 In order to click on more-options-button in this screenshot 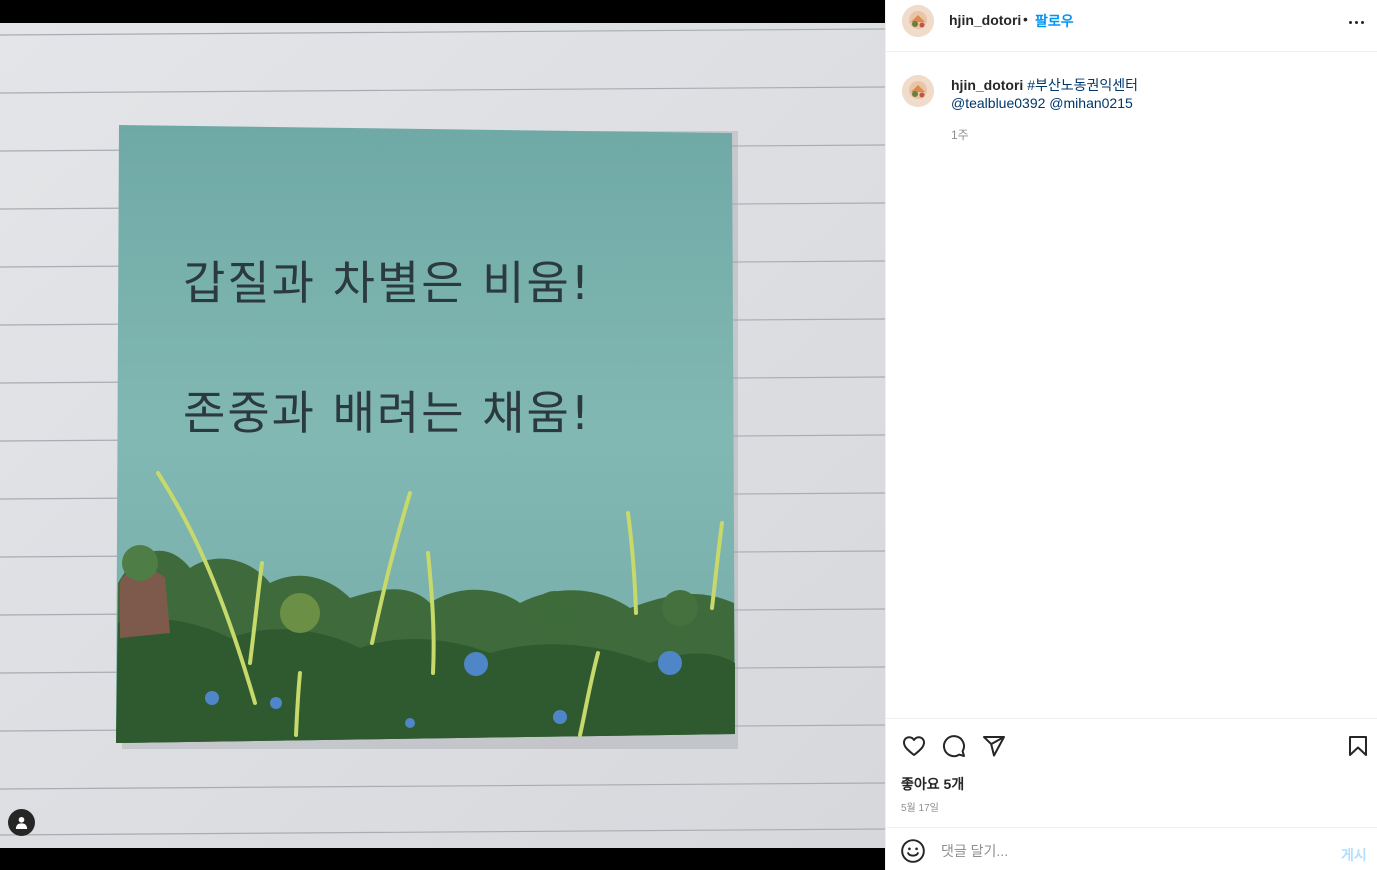, I will do `click(1356, 22)`.